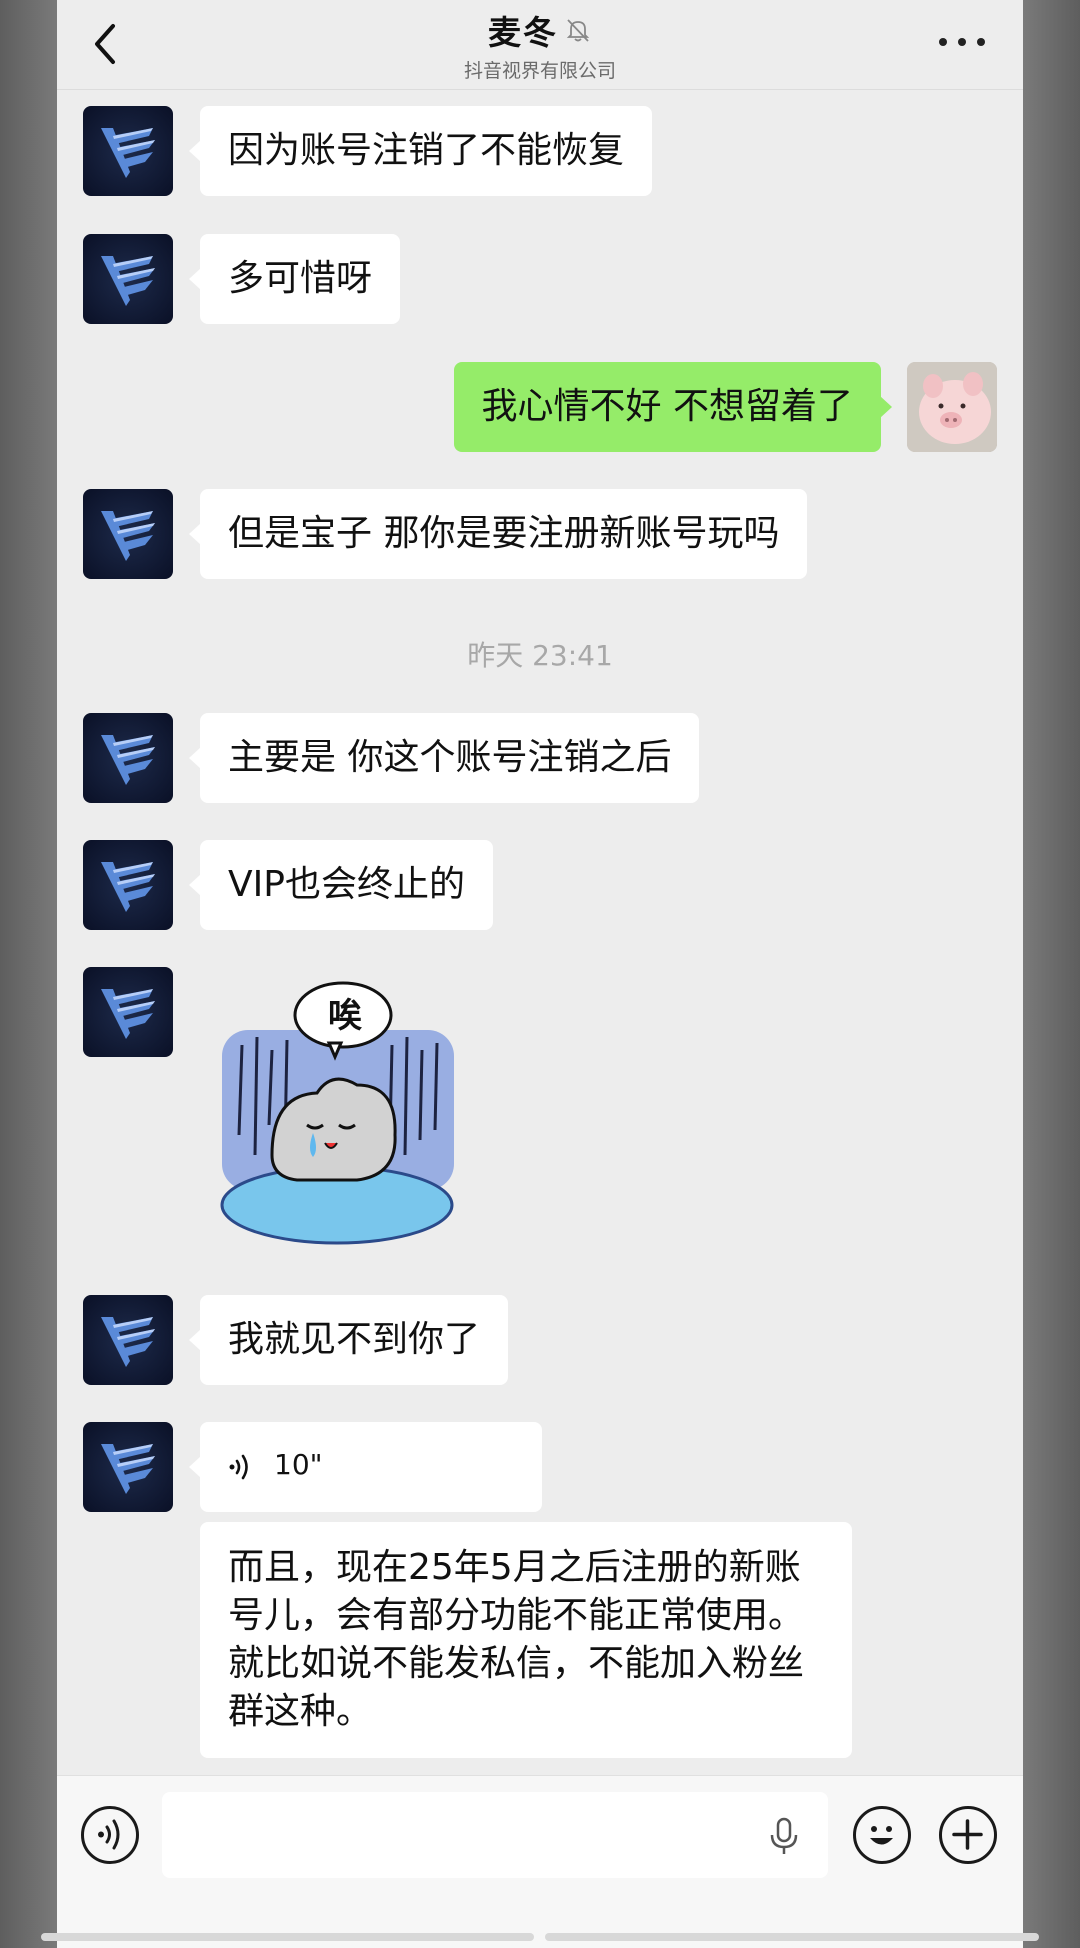 This screenshot has width=1080, height=1948. Describe the element at coordinates (420, 151) in the screenshot. I see `message-bubble: 因为账号注销了不能恢复` at that location.